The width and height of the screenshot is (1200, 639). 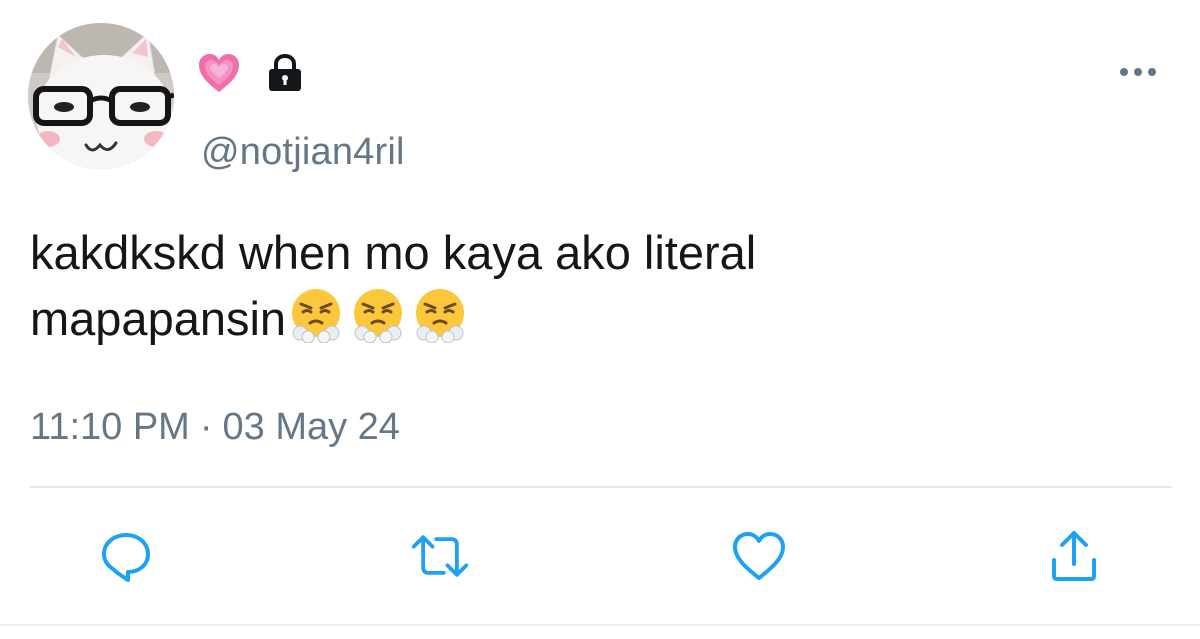 I want to click on tweet-text-line-2-words: mapapansin, so click(x=158, y=318).